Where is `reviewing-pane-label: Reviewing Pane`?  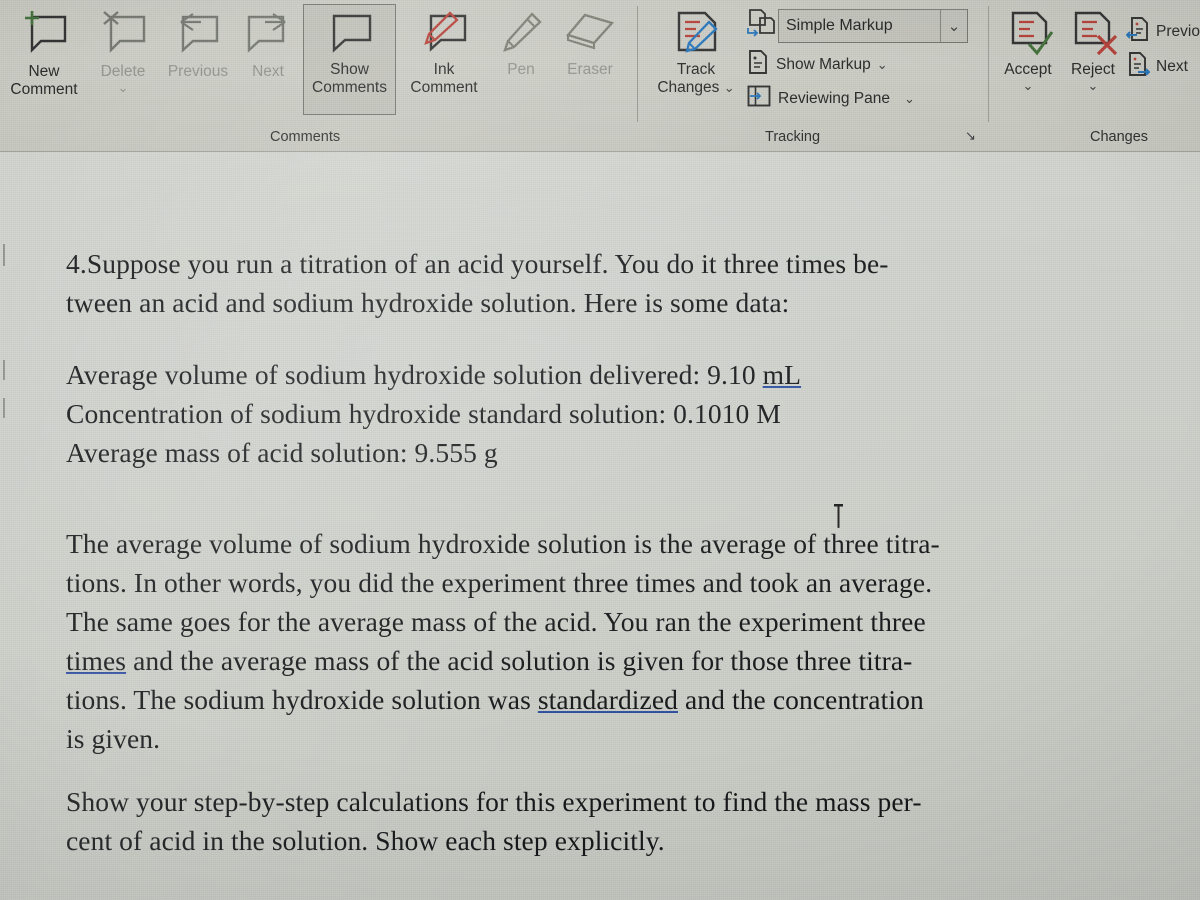 reviewing-pane-label: Reviewing Pane is located at coordinates (834, 98).